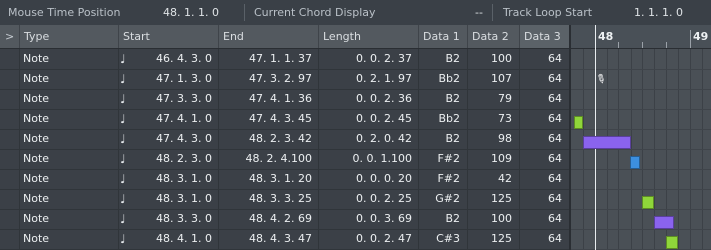 This screenshot has height=250, width=711. I want to click on loop-start-value: 1. 1. 1. 0, so click(658, 12).